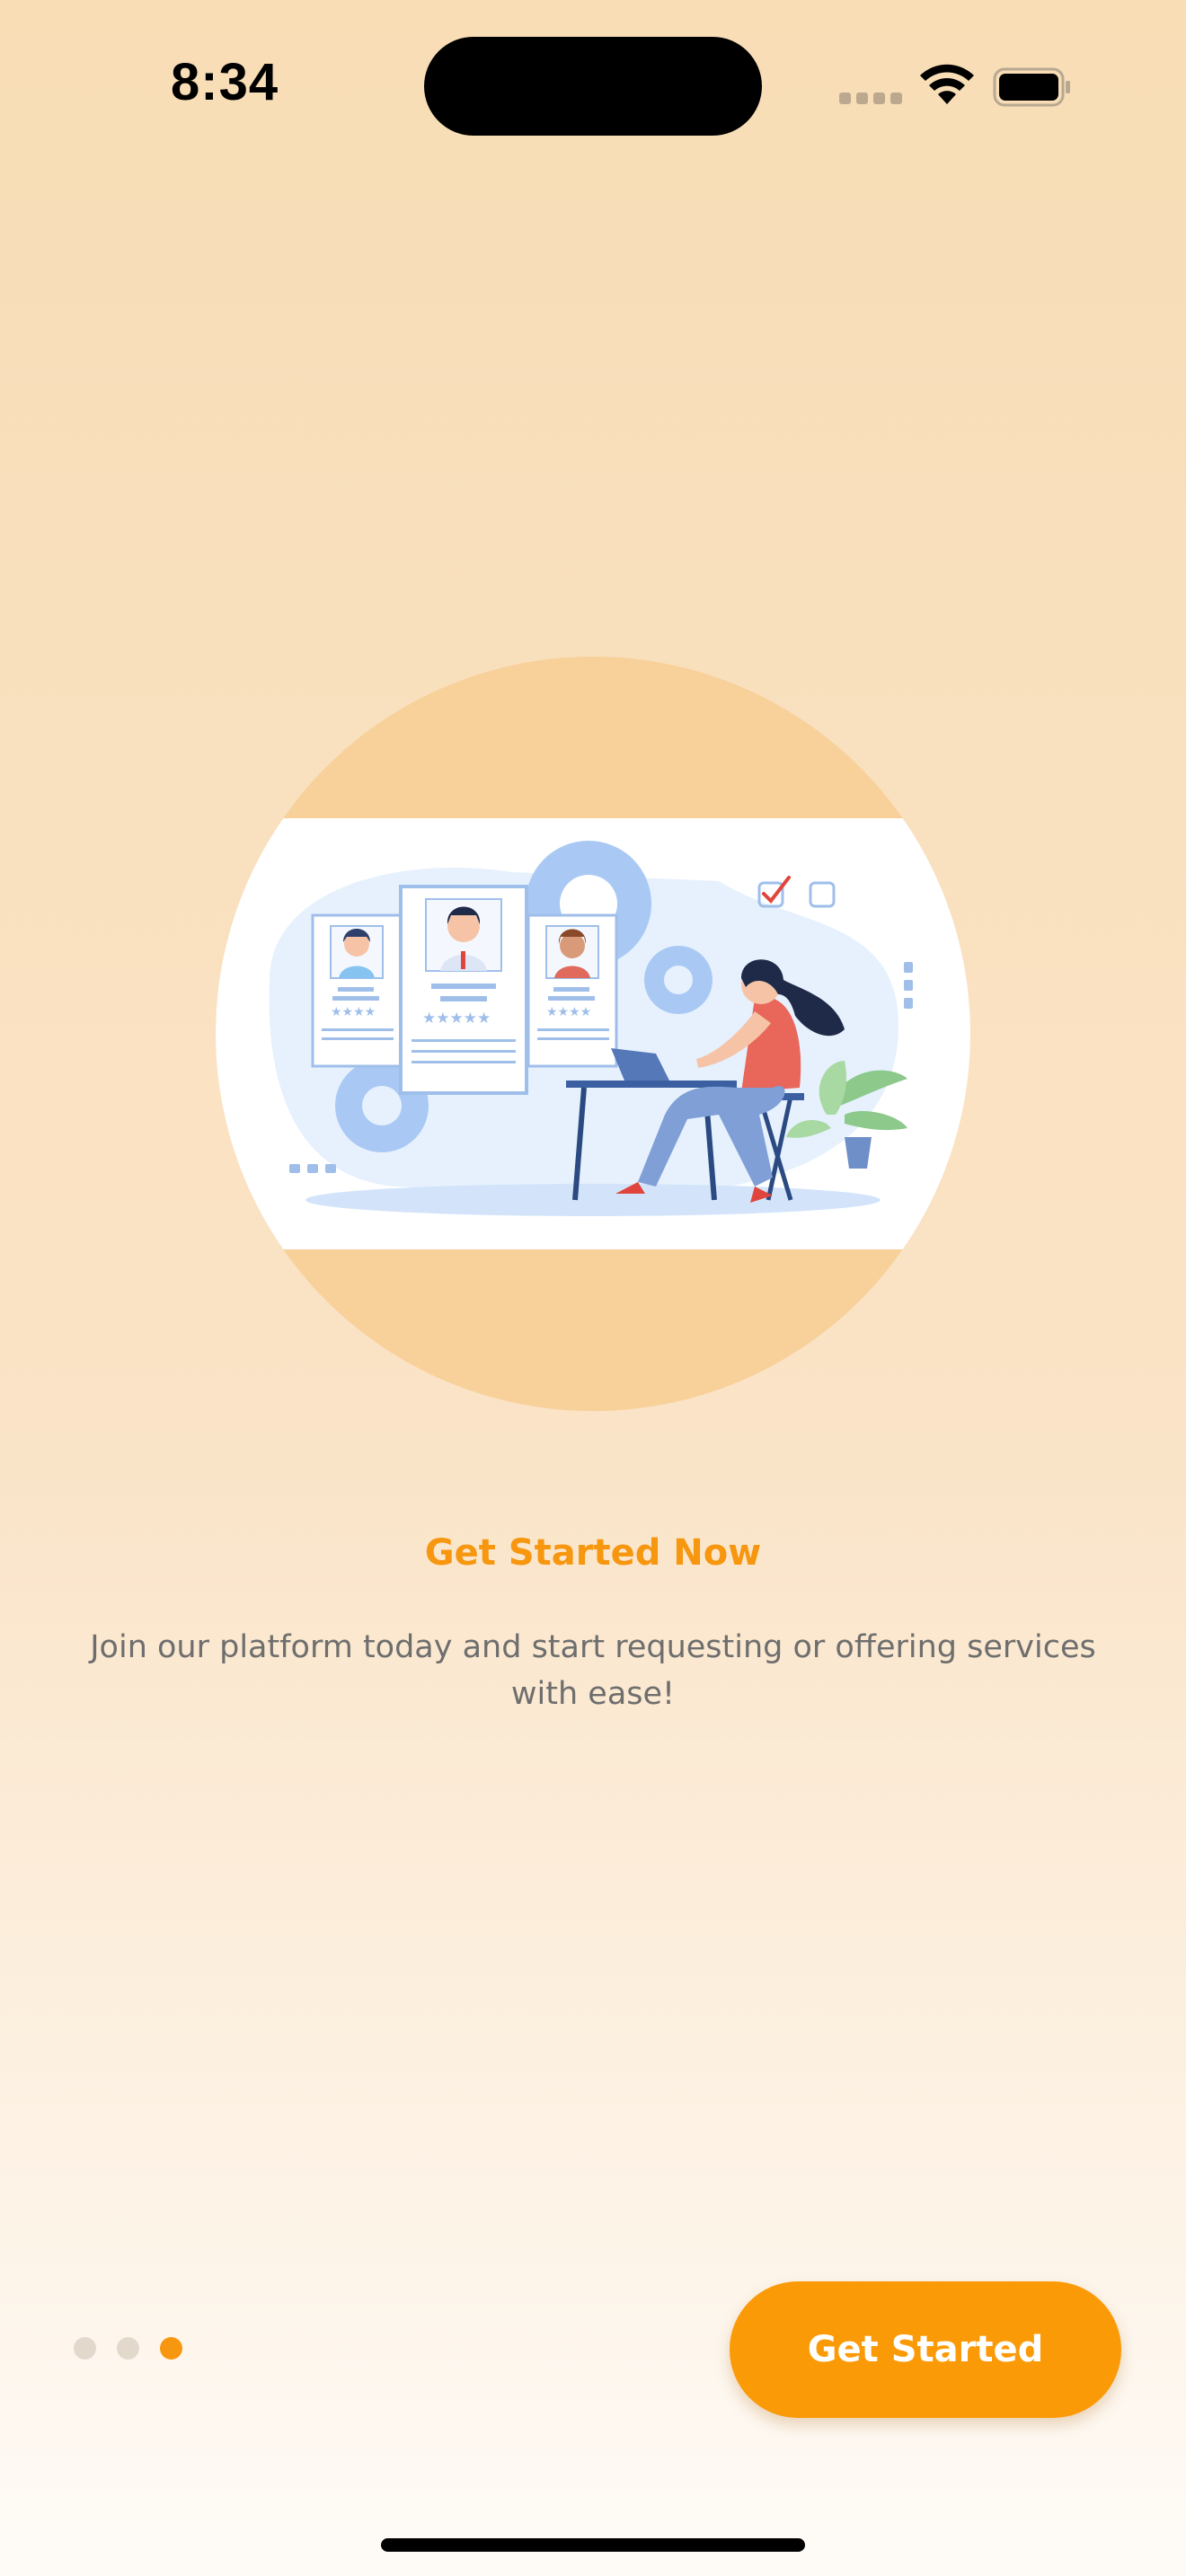  What do you see at coordinates (171, 2348) in the screenshot?
I see `page-dot-active` at bounding box center [171, 2348].